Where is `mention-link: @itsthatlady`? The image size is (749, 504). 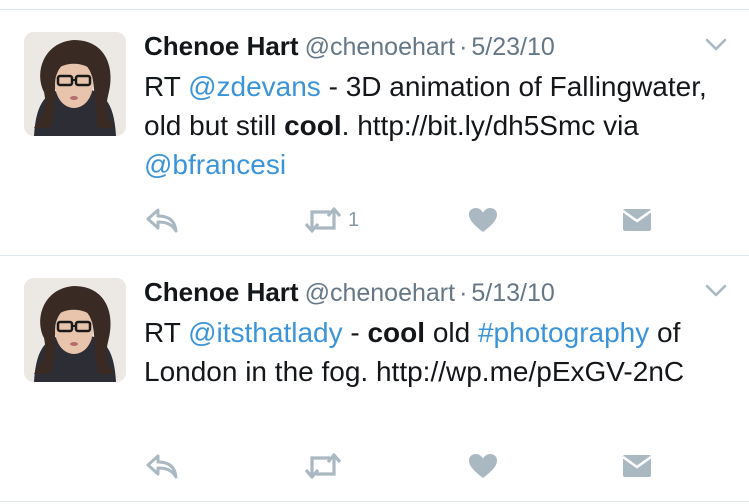
mention-link: @itsthatlady is located at coordinates (265, 332).